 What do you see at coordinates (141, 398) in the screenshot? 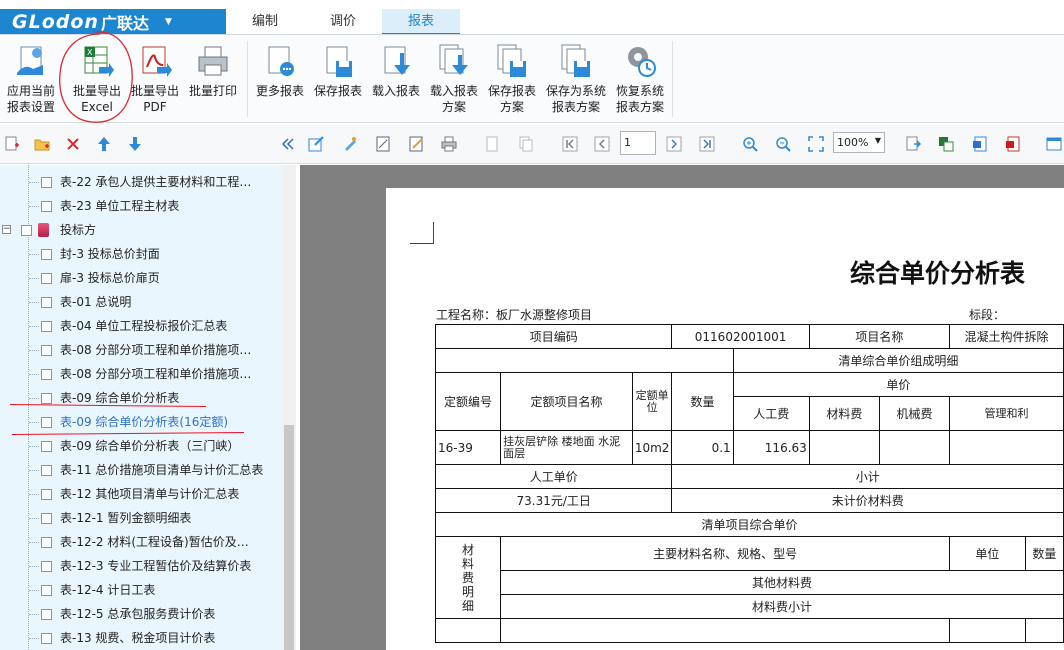
I see `tree-item: 表-09 综合单价分析表` at bounding box center [141, 398].